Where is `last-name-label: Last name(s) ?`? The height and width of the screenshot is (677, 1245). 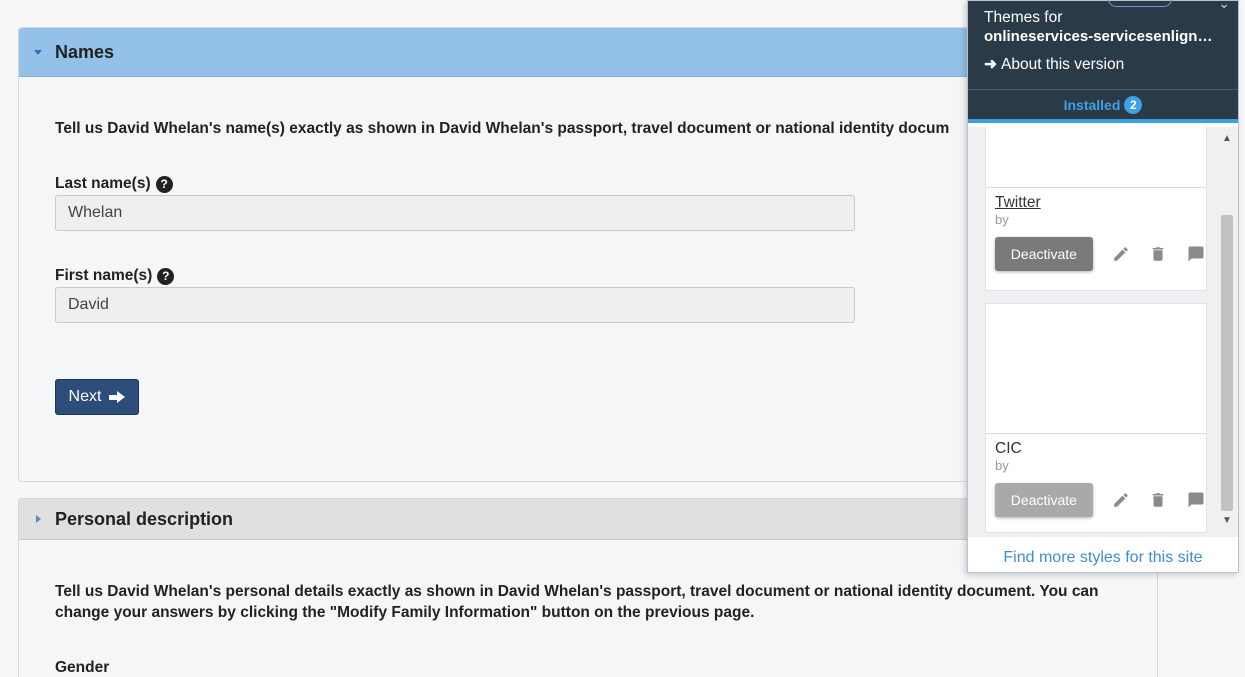 last-name-label: Last name(s) ? is located at coordinates (114, 184).